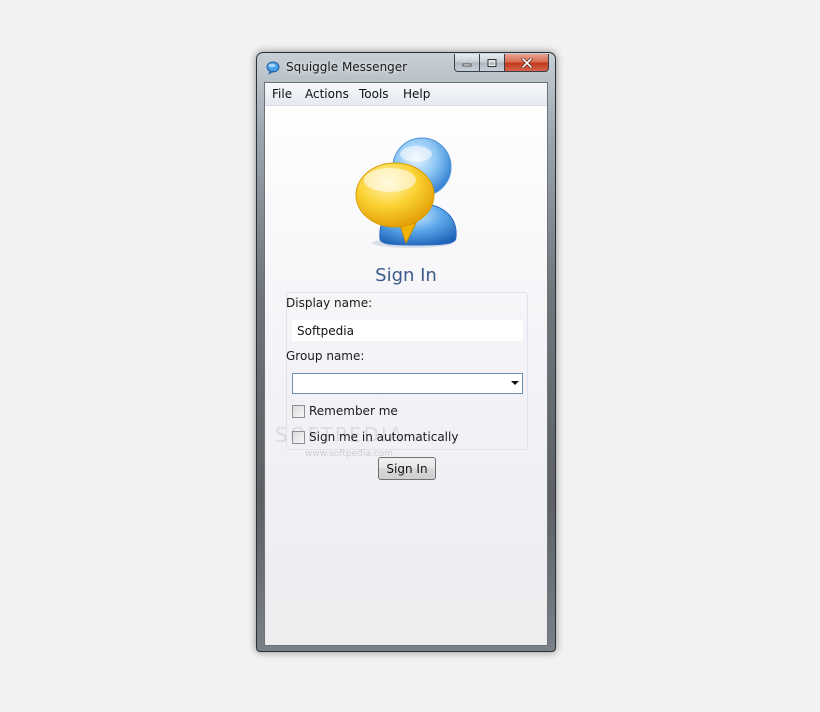 The width and height of the screenshot is (820, 712). Describe the element at coordinates (407, 371) in the screenshot. I see `sign-in-form` at that location.